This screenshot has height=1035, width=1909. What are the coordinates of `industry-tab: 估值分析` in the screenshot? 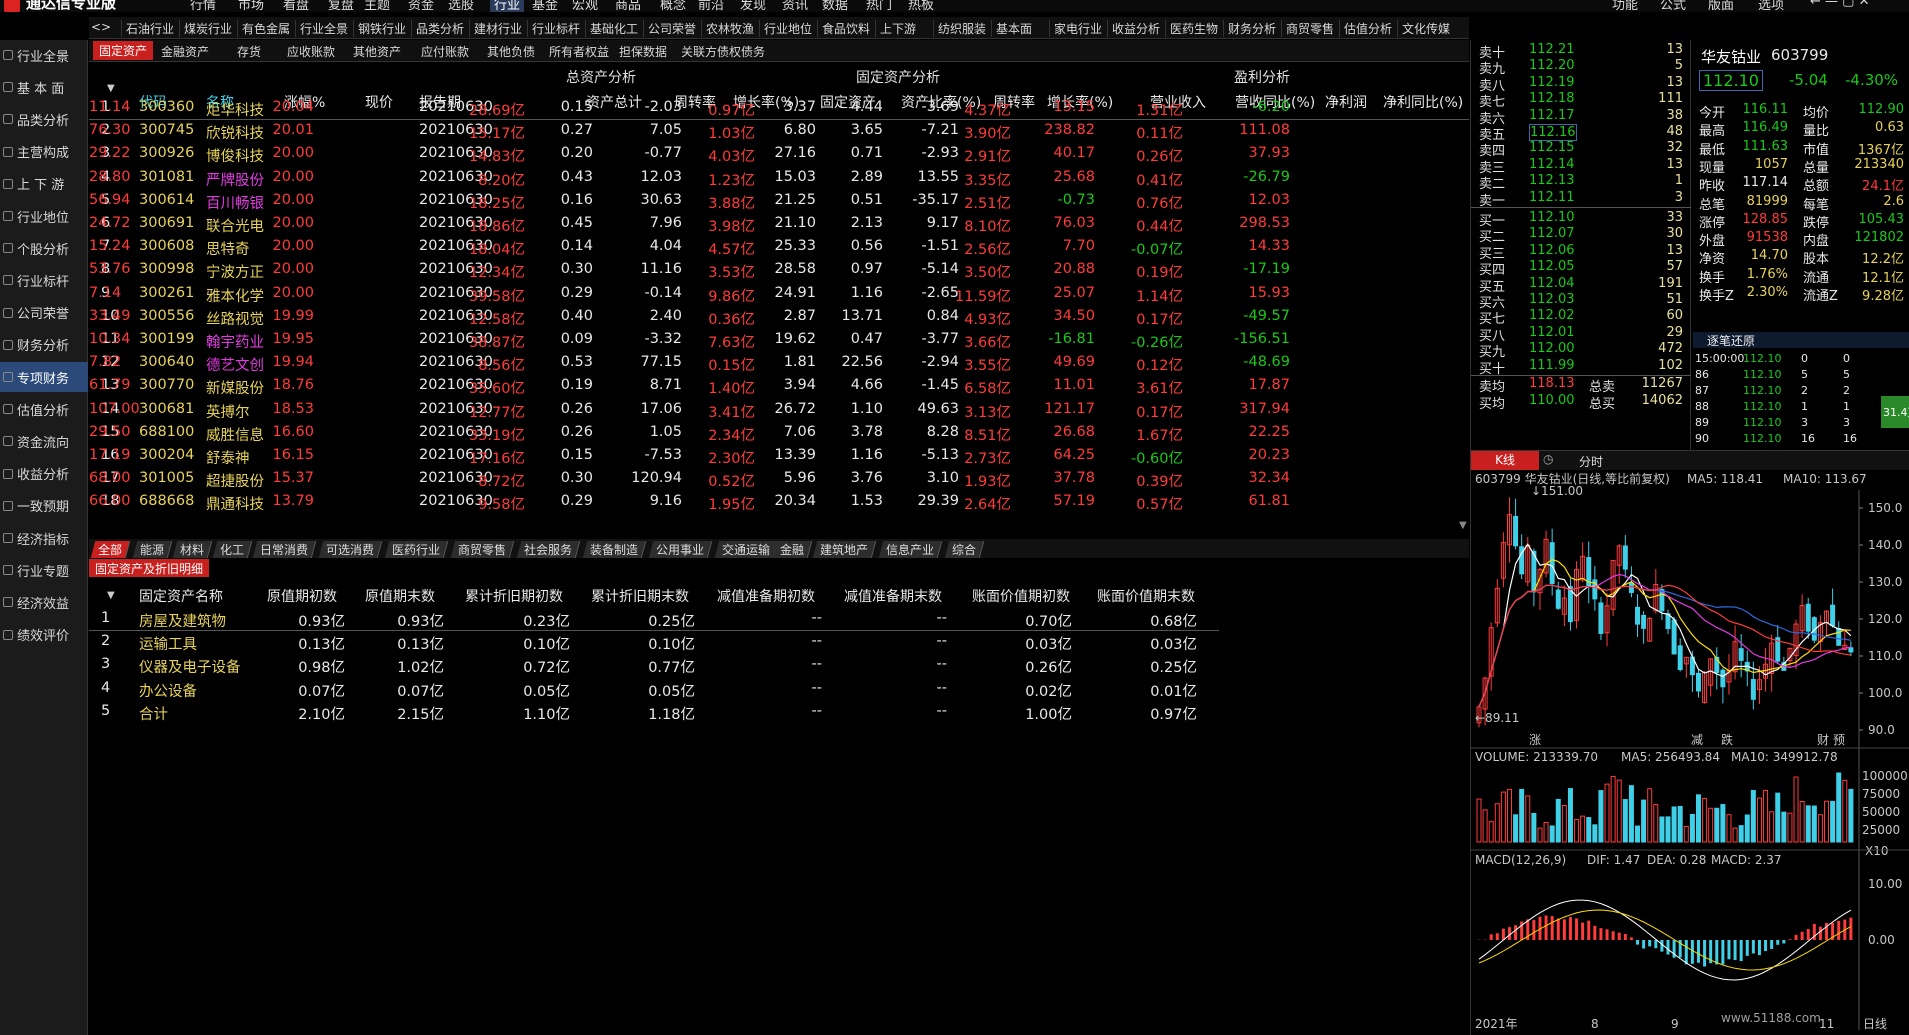 It's located at (1365, 28).